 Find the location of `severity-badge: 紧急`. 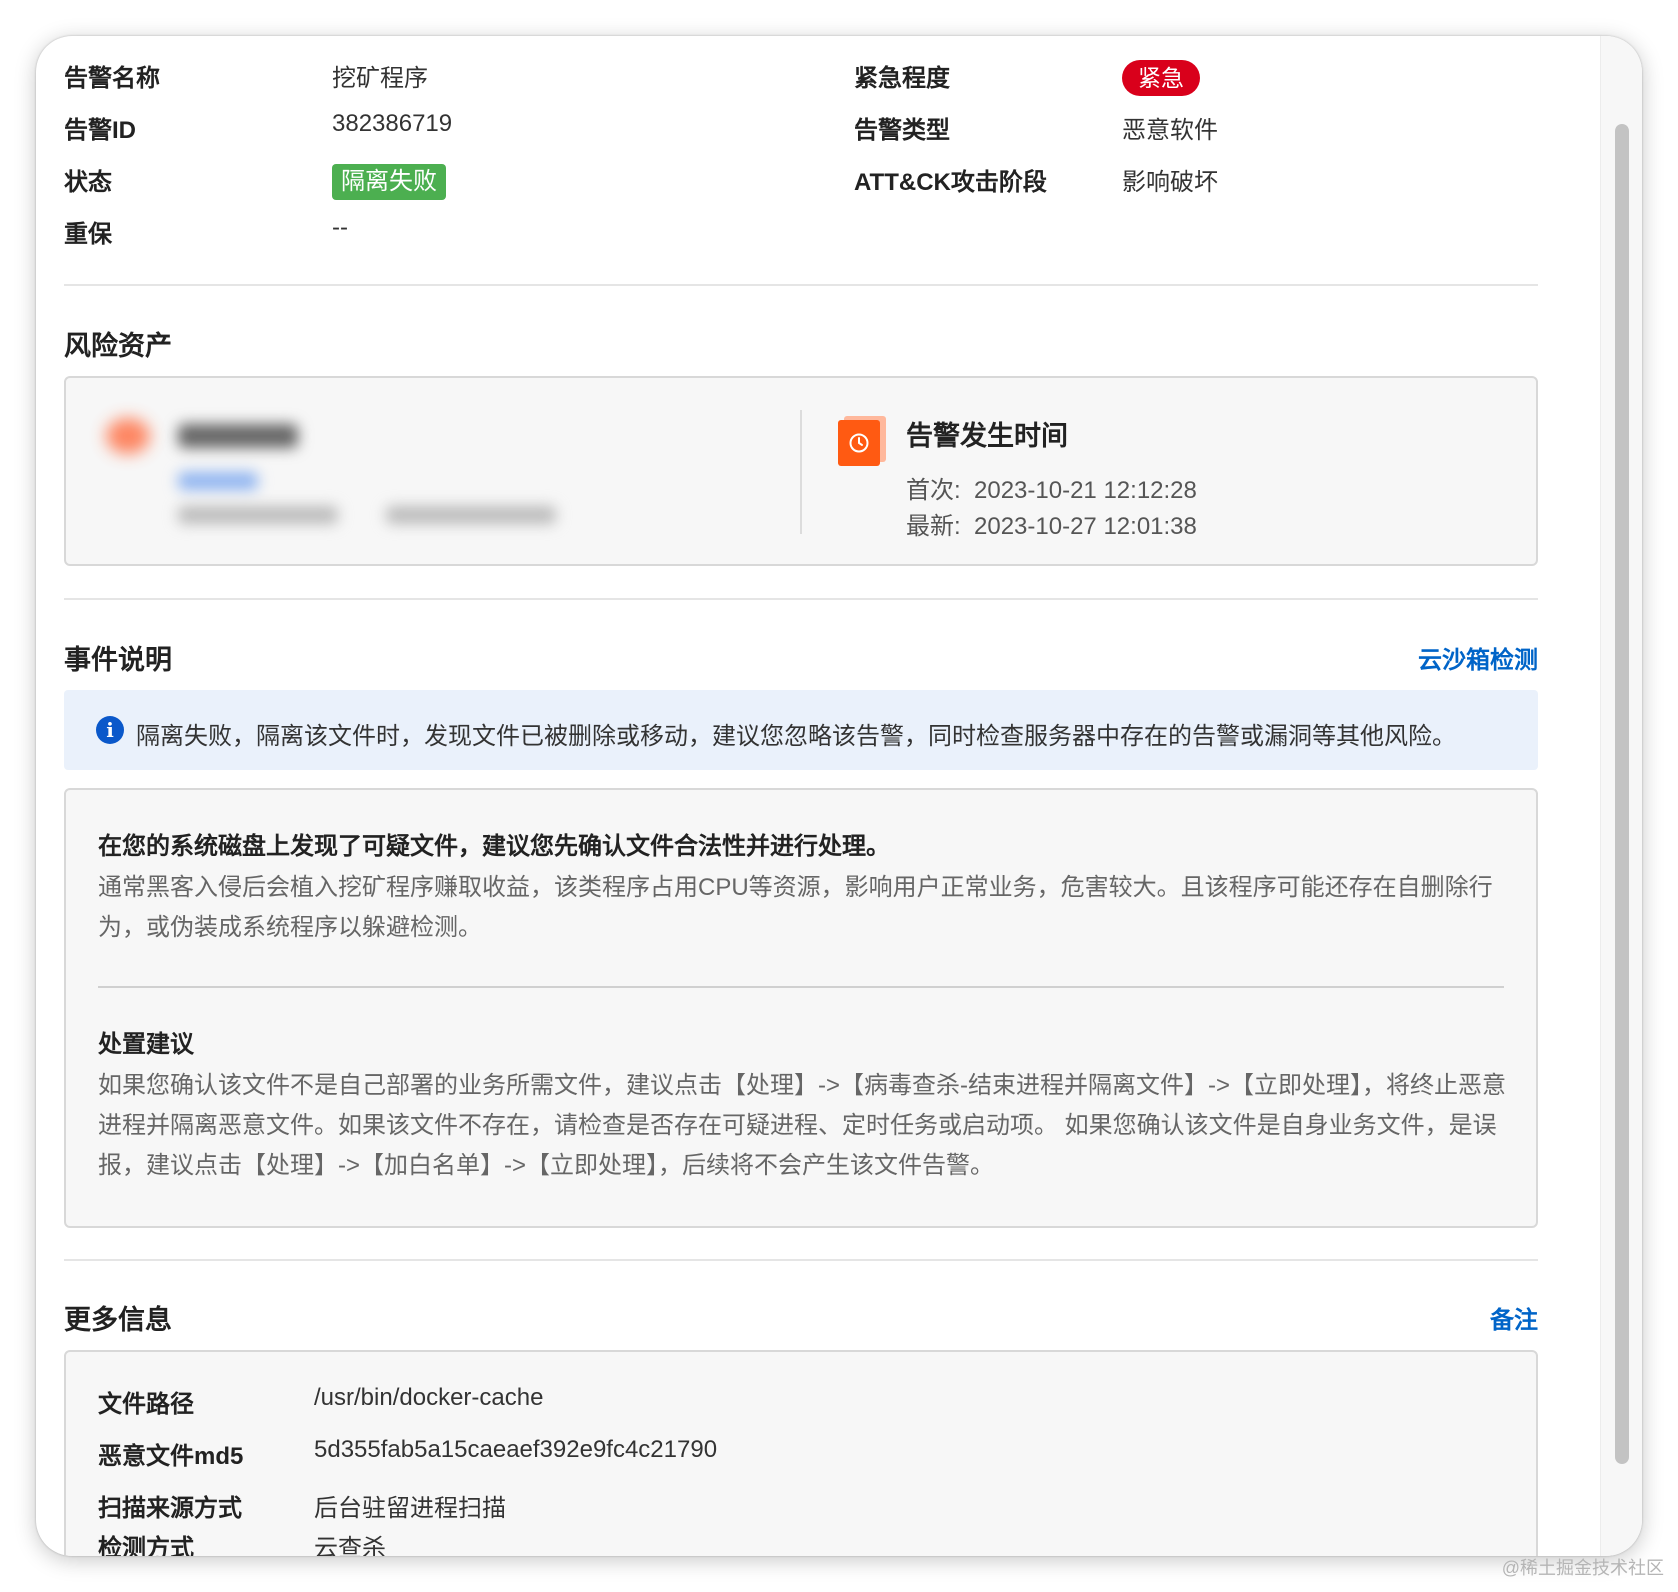

severity-badge: 紧急 is located at coordinates (1161, 78).